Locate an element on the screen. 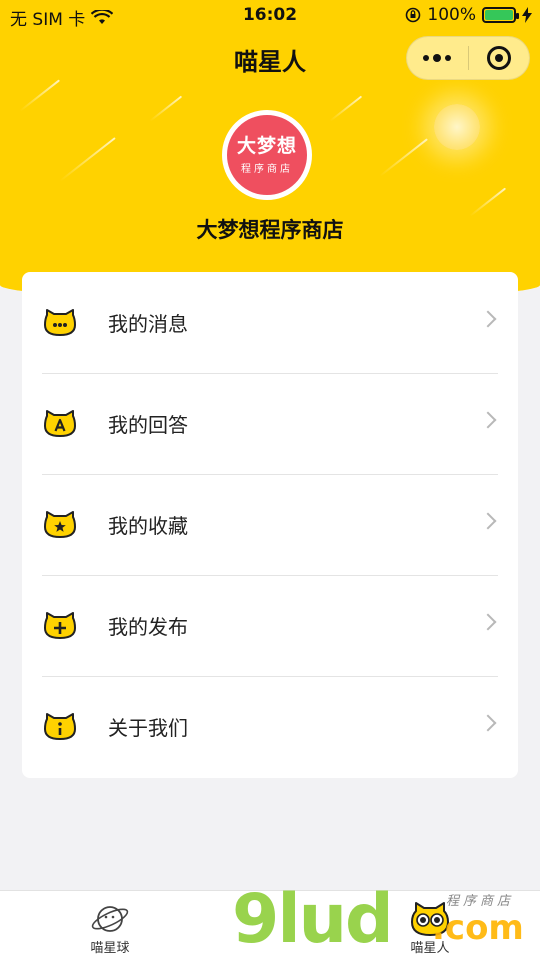 The width and height of the screenshot is (540, 960). menu-item-favorites: 我的收藏 is located at coordinates (270, 524).